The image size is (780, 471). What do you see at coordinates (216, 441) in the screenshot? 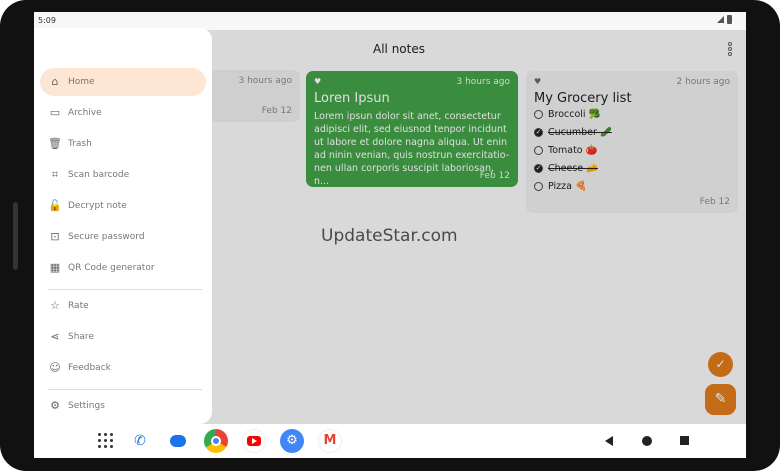
I see `chrome-app-icon` at bounding box center [216, 441].